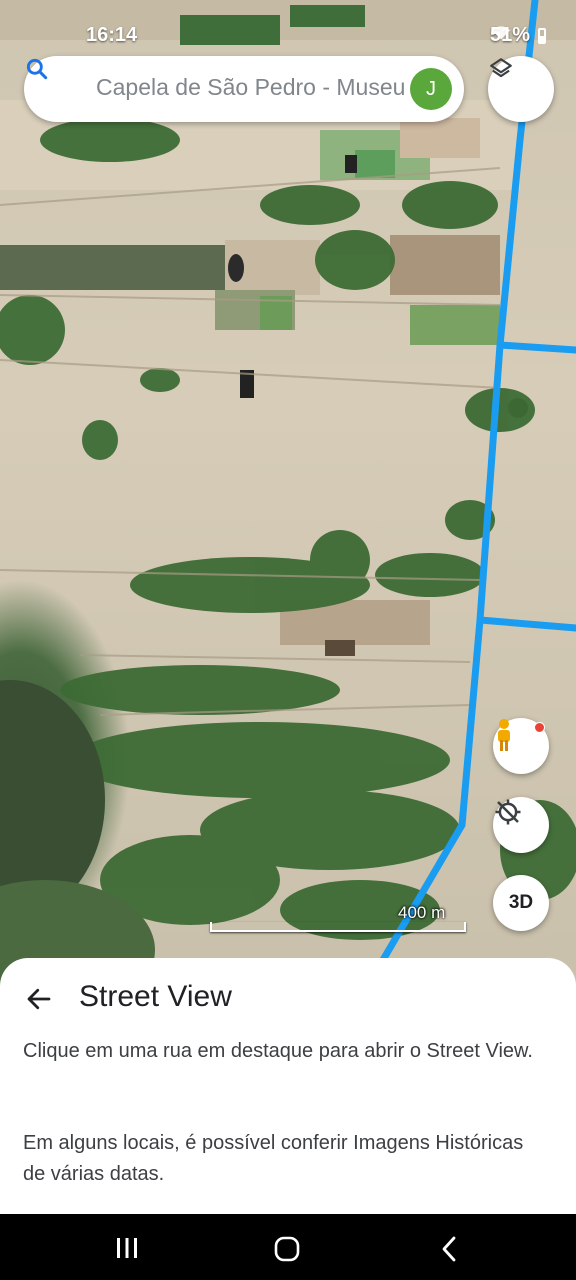 The image size is (576, 1280). Describe the element at coordinates (508, 812) in the screenshot. I see `location-off-icon` at that location.